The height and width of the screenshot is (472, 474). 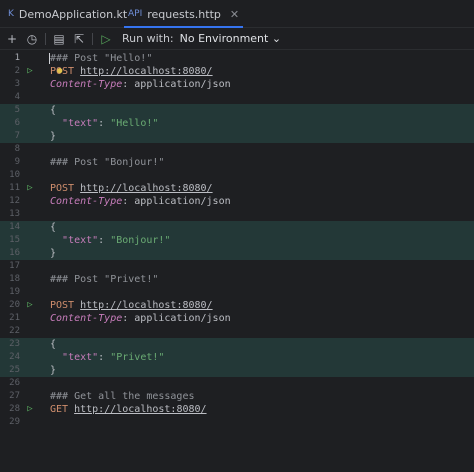 What do you see at coordinates (128, 409) in the screenshot?
I see `code-text: GET http://localhost:8080/` at bounding box center [128, 409].